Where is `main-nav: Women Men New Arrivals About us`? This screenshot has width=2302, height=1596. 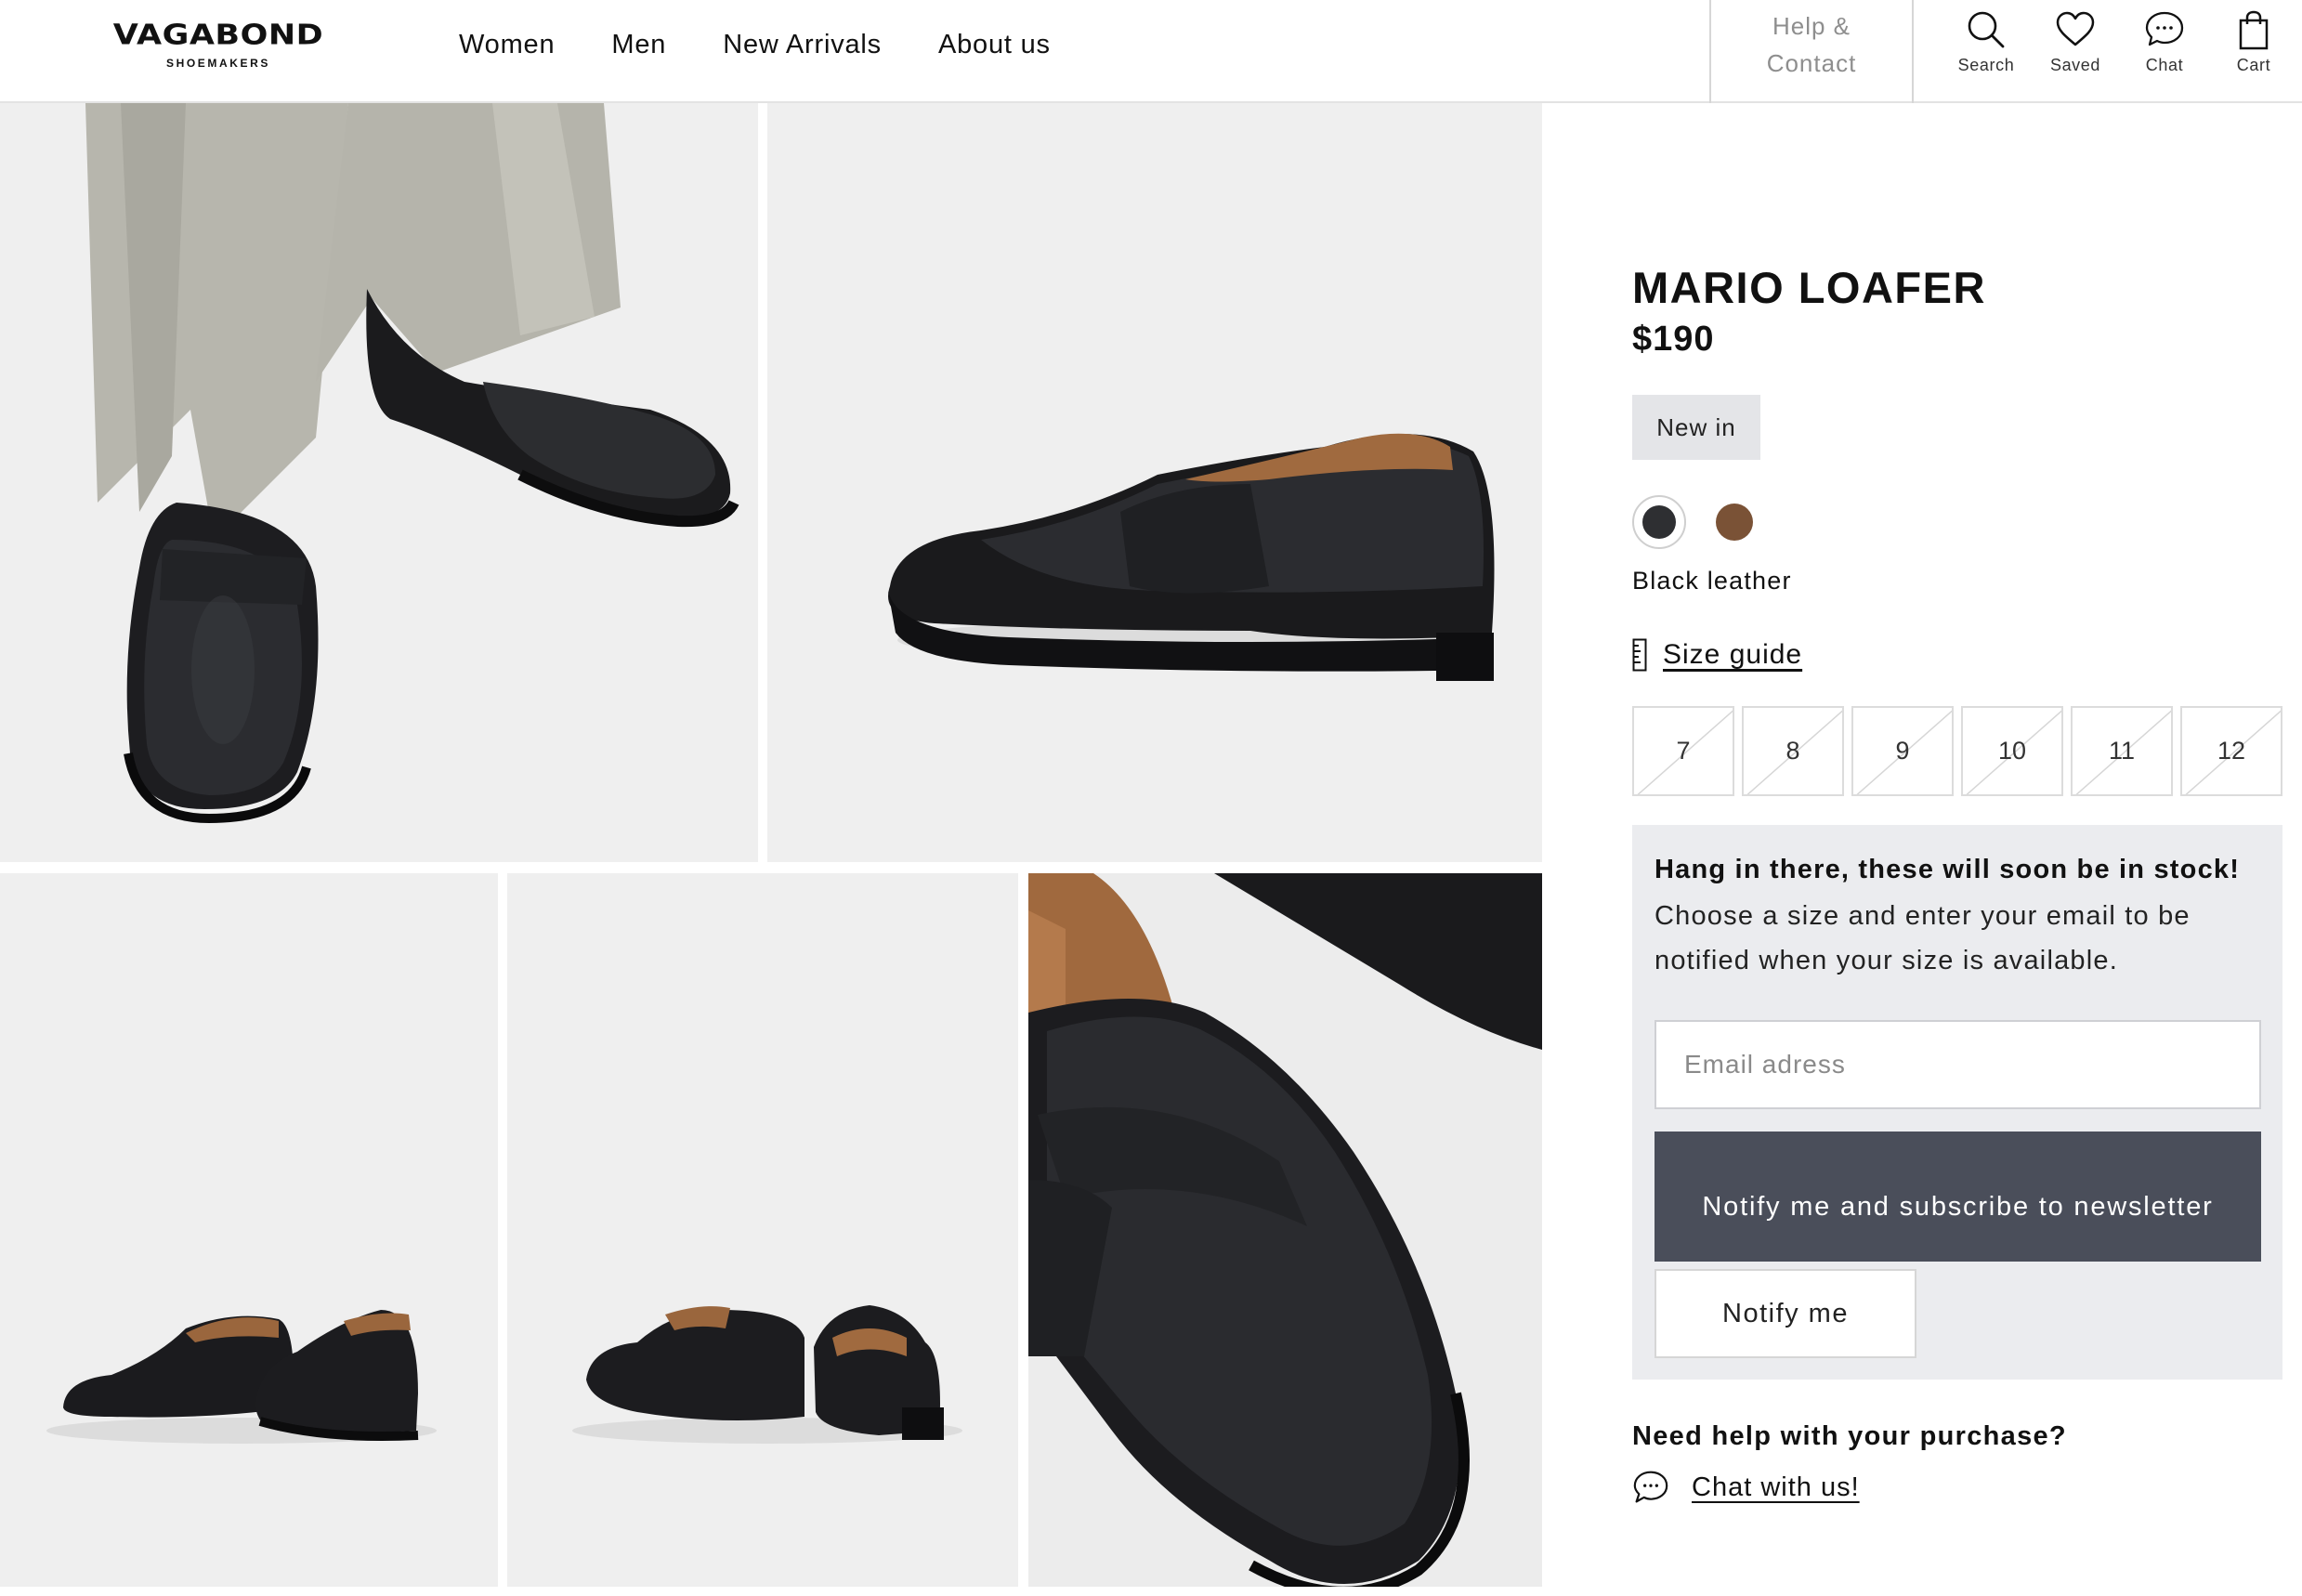 main-nav: Women Men New Arrivals About us is located at coordinates (783, 44).